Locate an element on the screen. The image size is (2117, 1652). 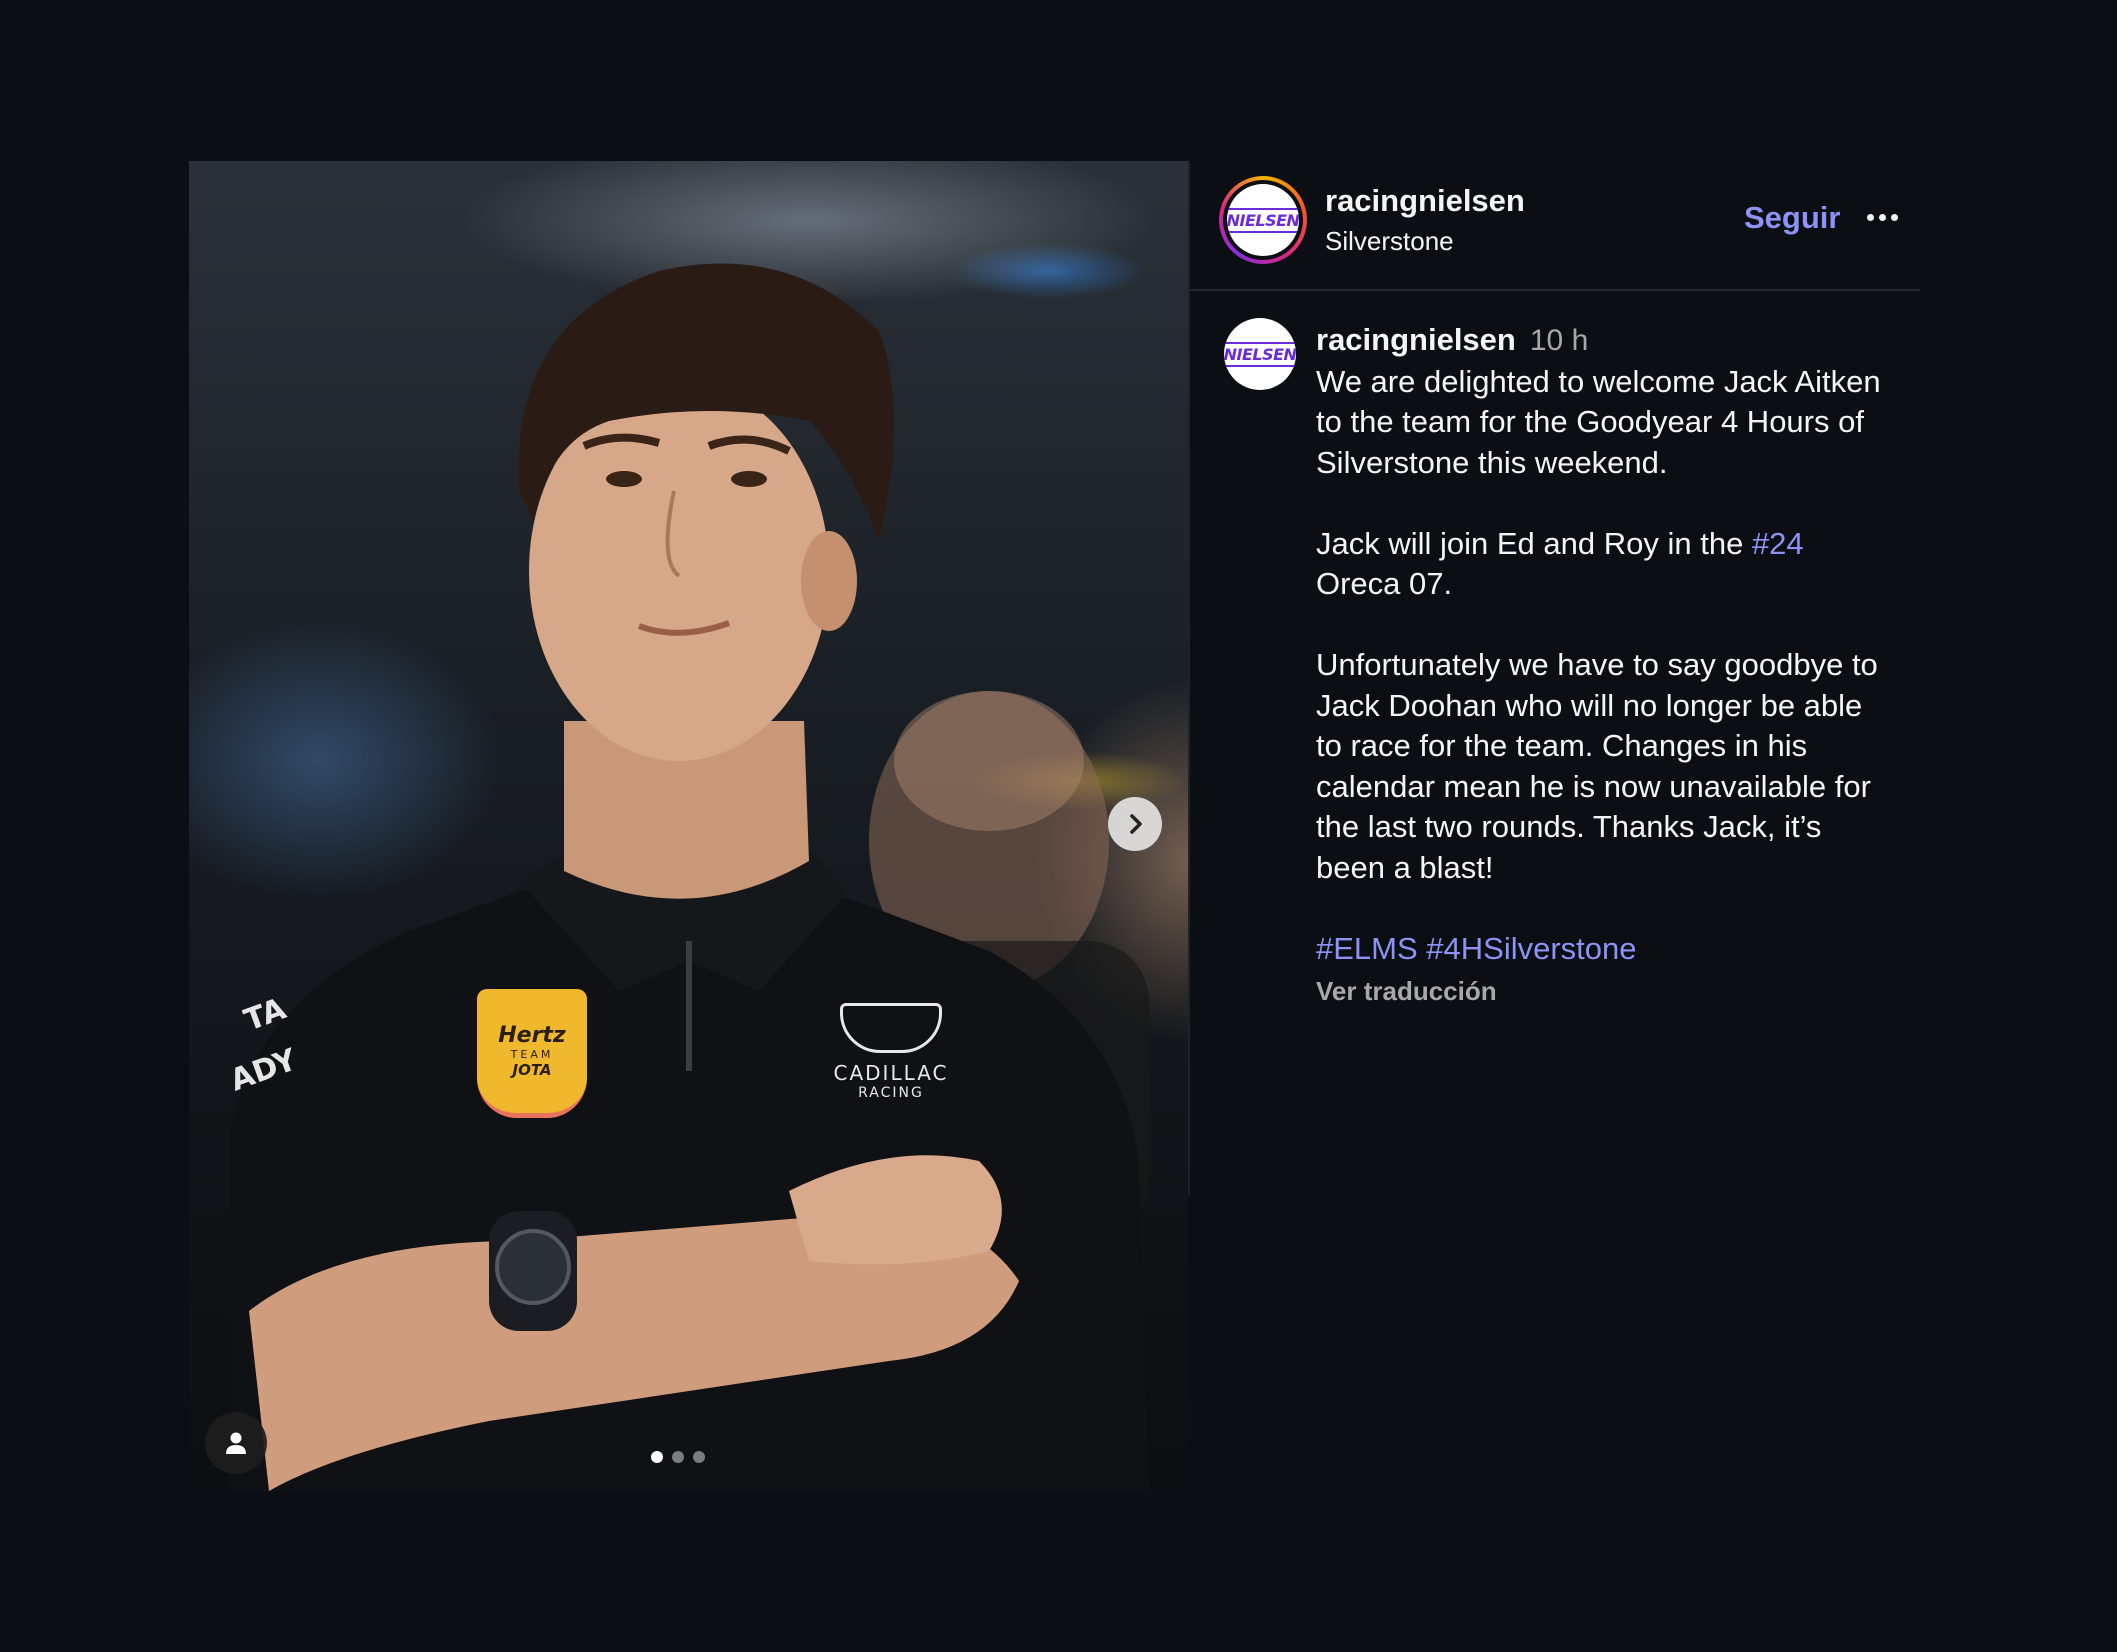
caption-paragraph-2-suffix: Oreca 07. is located at coordinates (1384, 583).